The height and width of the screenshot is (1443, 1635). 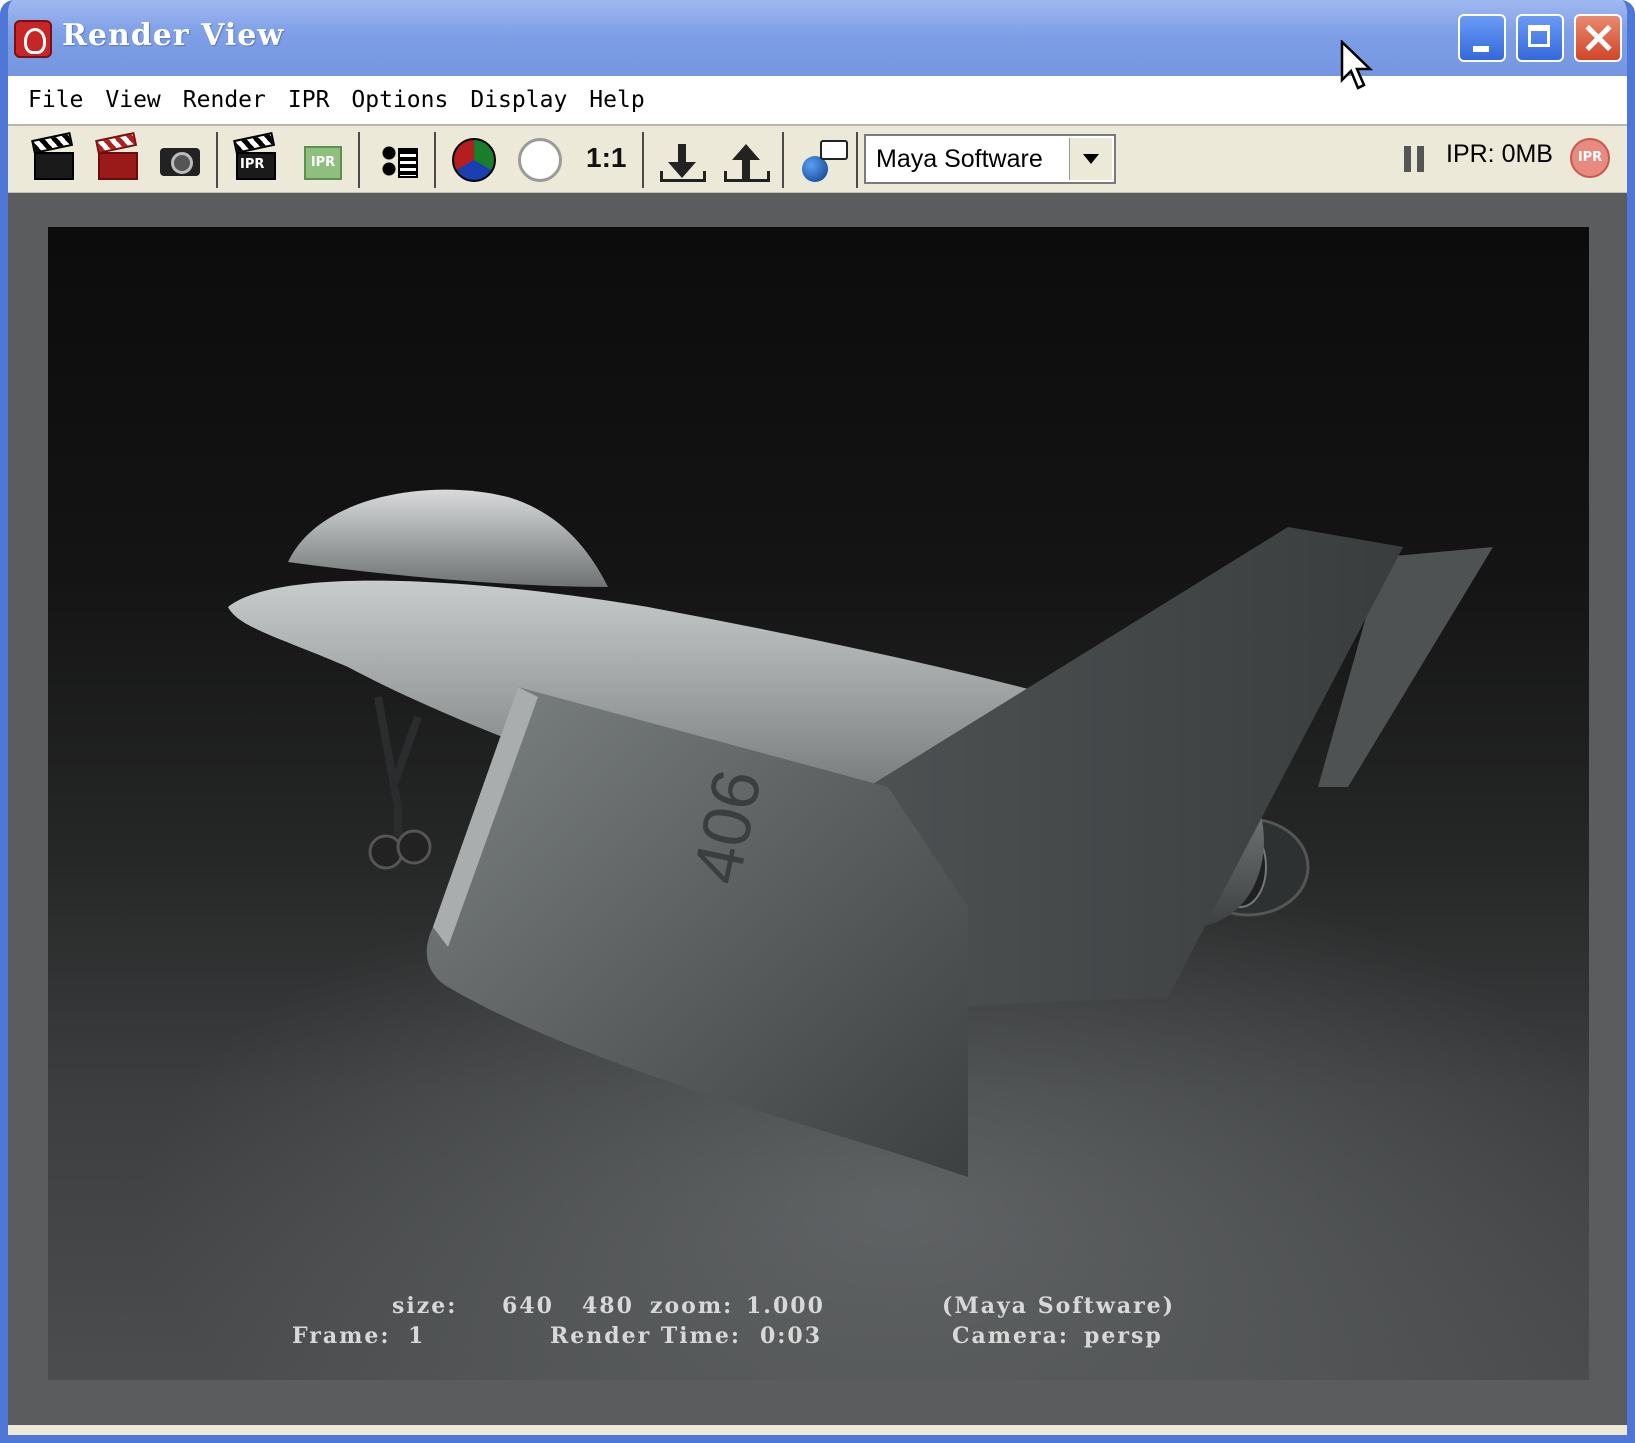 I want to click on maya-app-icon, so click(x=33, y=39).